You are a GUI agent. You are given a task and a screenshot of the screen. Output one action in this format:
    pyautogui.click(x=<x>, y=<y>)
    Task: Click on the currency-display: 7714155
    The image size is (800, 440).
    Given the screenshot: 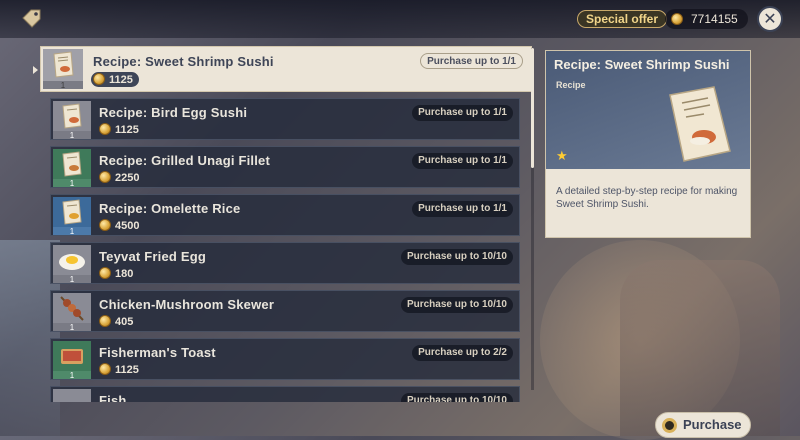 What is the action you would take?
    pyautogui.click(x=706, y=19)
    